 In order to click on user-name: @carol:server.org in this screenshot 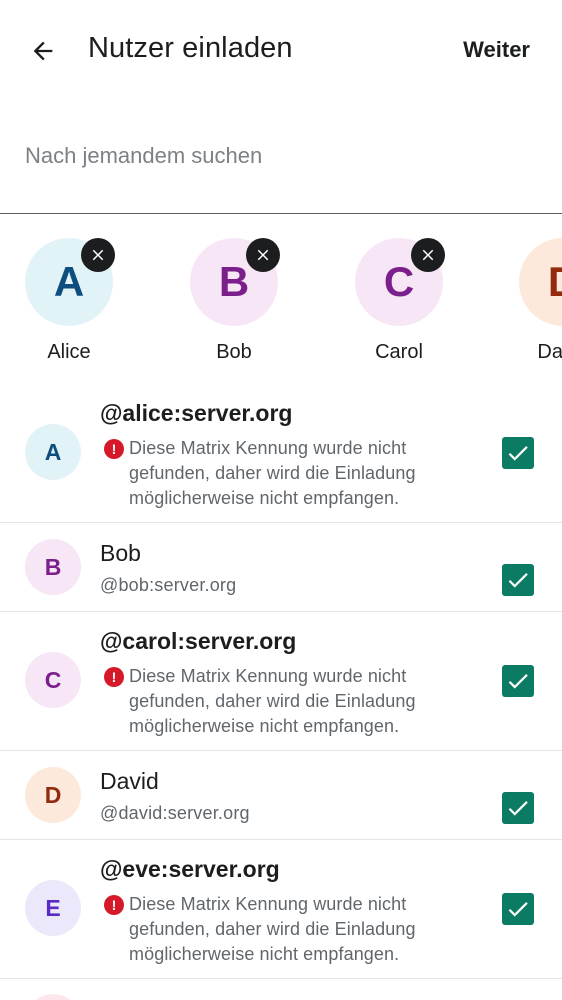, I will do `click(198, 641)`.